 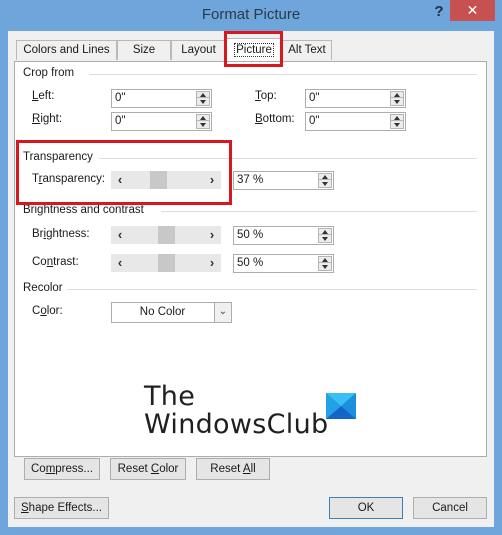 I want to click on reset-color-button: Reset Color, so click(x=148, y=469).